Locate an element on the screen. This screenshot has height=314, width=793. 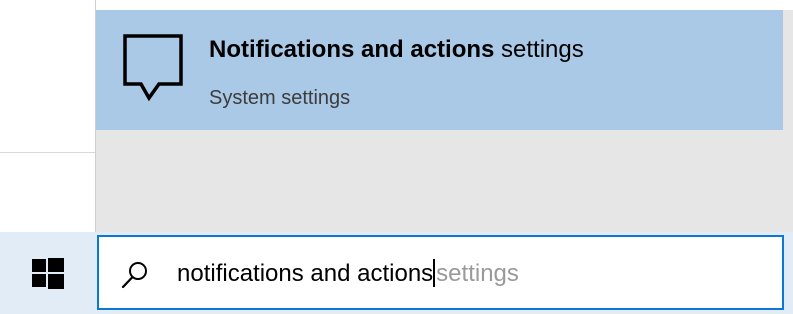
search-text: notifications and actions settings is located at coordinates (348, 274).